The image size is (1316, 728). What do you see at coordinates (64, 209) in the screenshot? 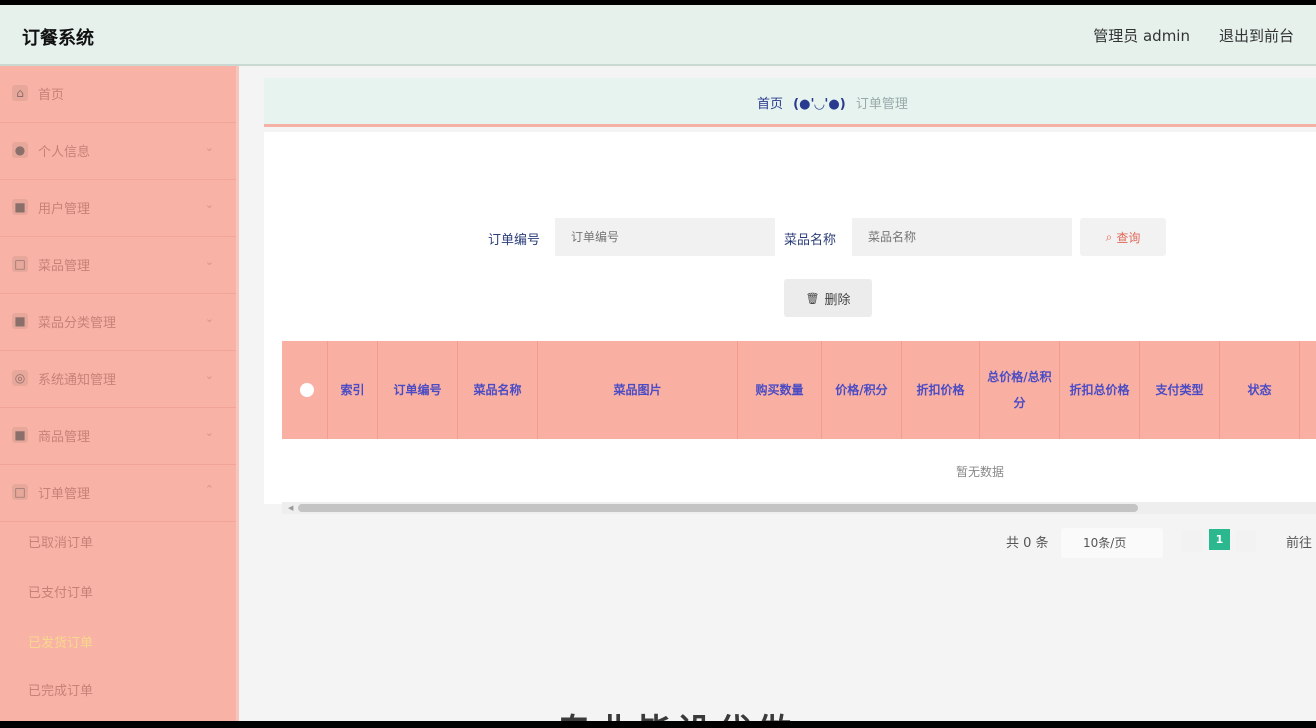
I see `sidebar-item-label: 用户管理` at bounding box center [64, 209].